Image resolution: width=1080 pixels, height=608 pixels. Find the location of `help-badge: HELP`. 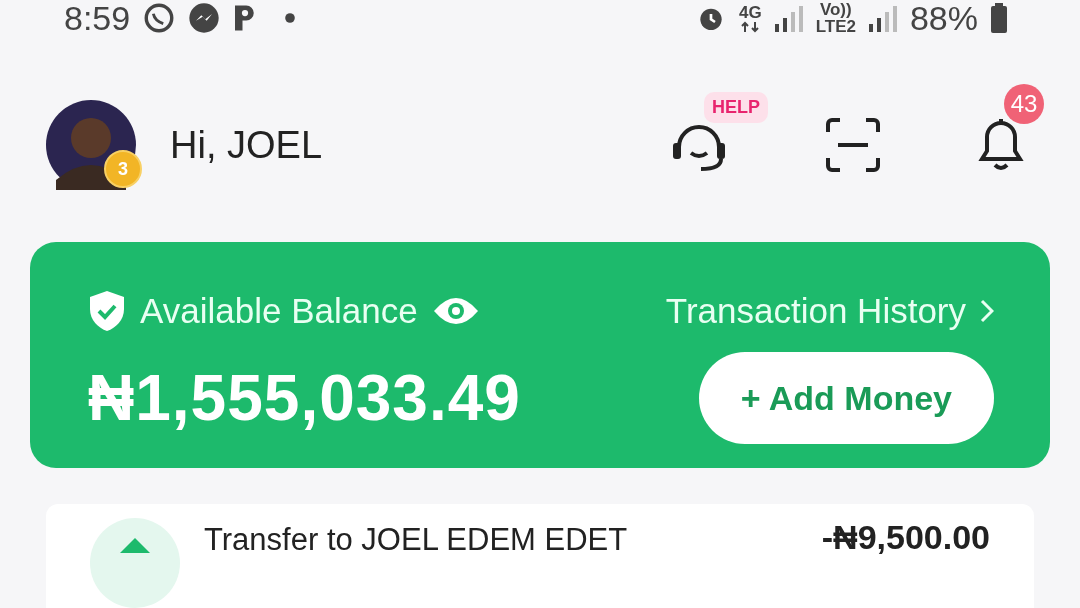

help-badge: HELP is located at coordinates (736, 107).